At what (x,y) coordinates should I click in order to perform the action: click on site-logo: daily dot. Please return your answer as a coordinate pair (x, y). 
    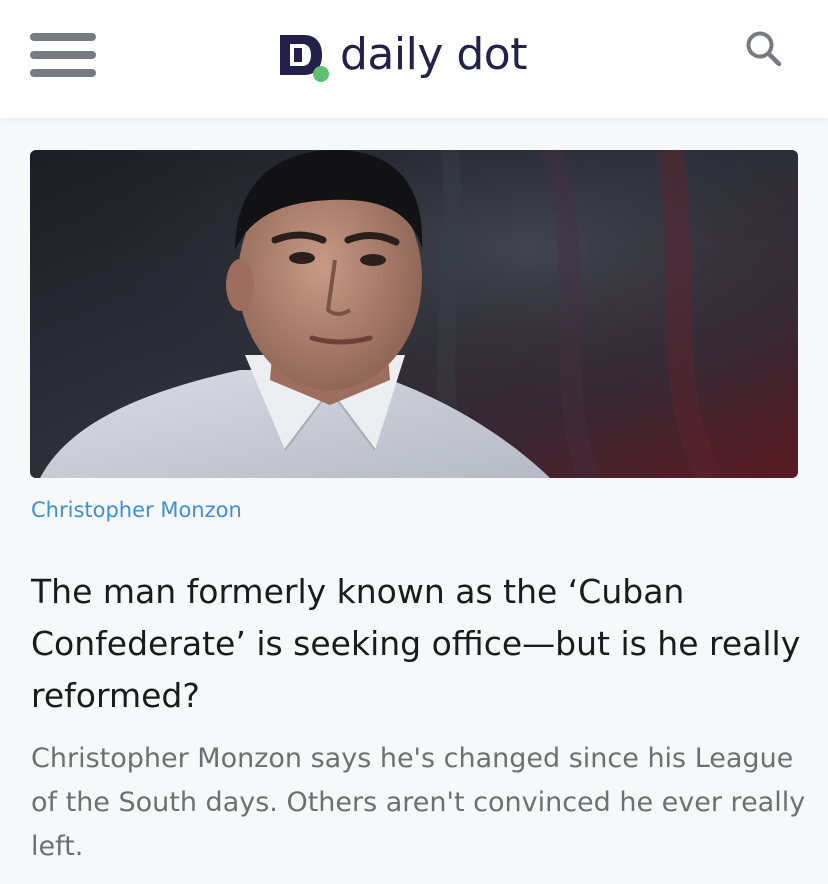
    Looking at the image, I should click on (401, 57).